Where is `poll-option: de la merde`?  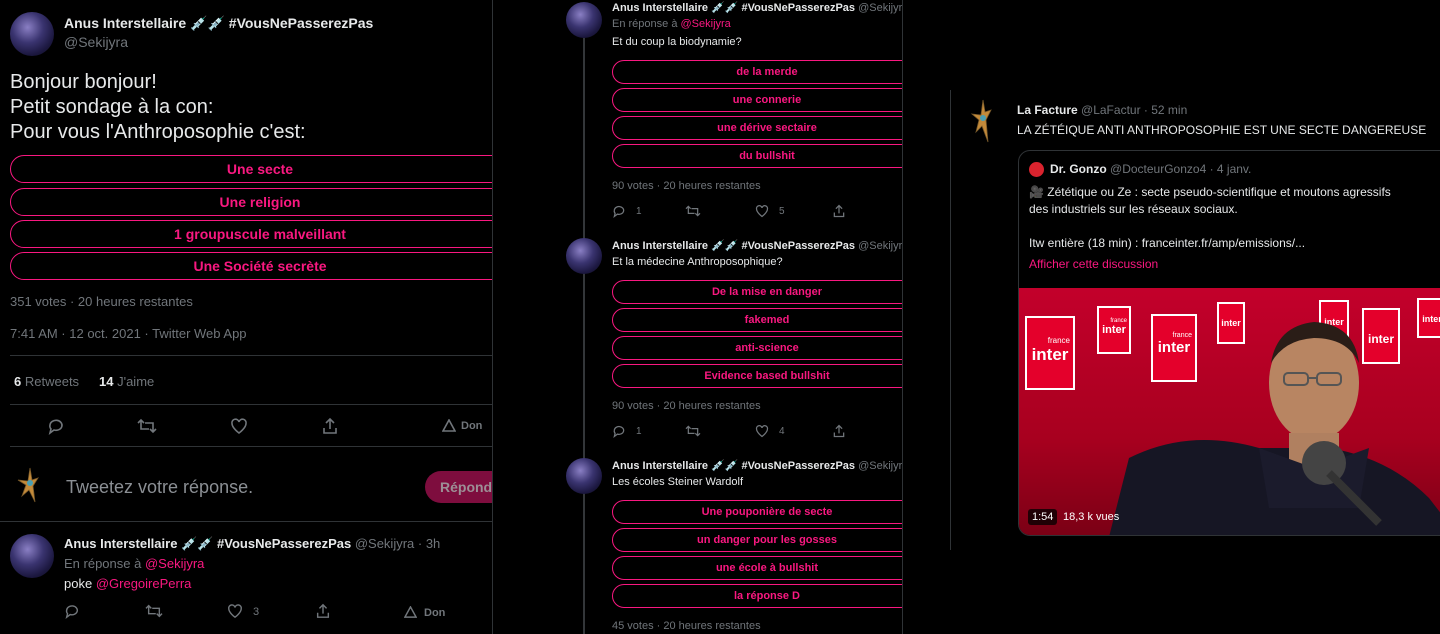 poll-option: de la merde is located at coordinates (757, 72).